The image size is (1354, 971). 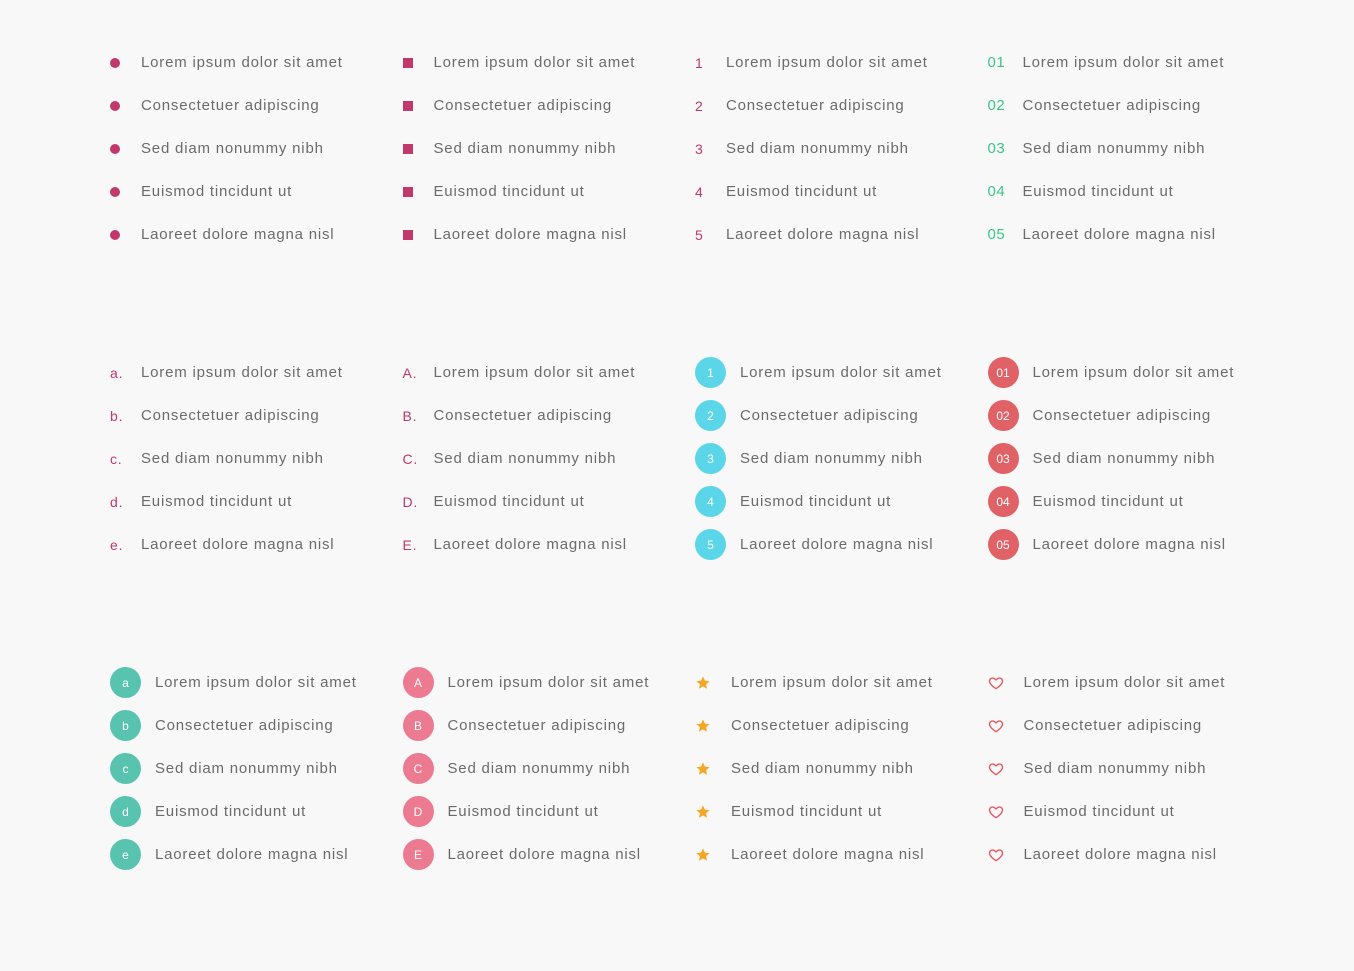 What do you see at coordinates (425, 725) in the screenshot?
I see `list-marker-circle: B` at bounding box center [425, 725].